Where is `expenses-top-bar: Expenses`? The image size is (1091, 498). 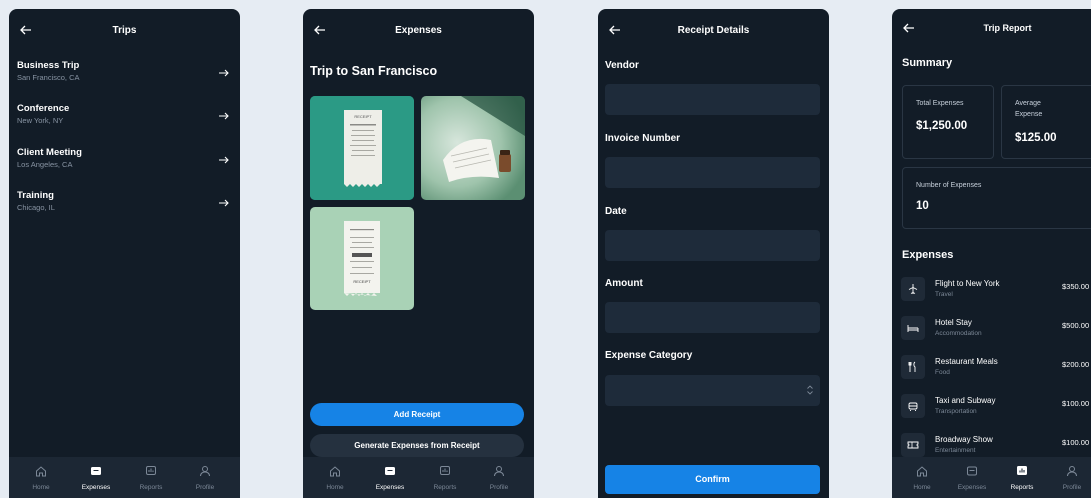 expenses-top-bar: Expenses is located at coordinates (418, 31).